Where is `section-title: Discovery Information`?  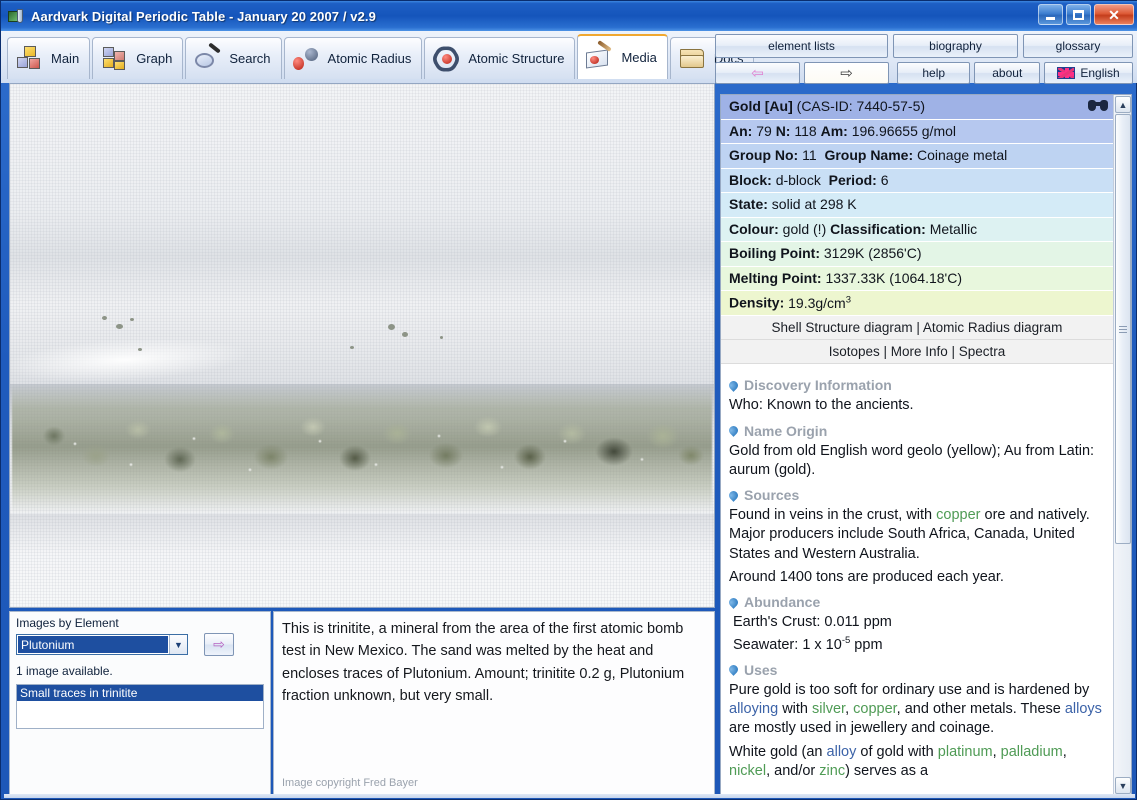 section-title: Discovery Information is located at coordinates (818, 385).